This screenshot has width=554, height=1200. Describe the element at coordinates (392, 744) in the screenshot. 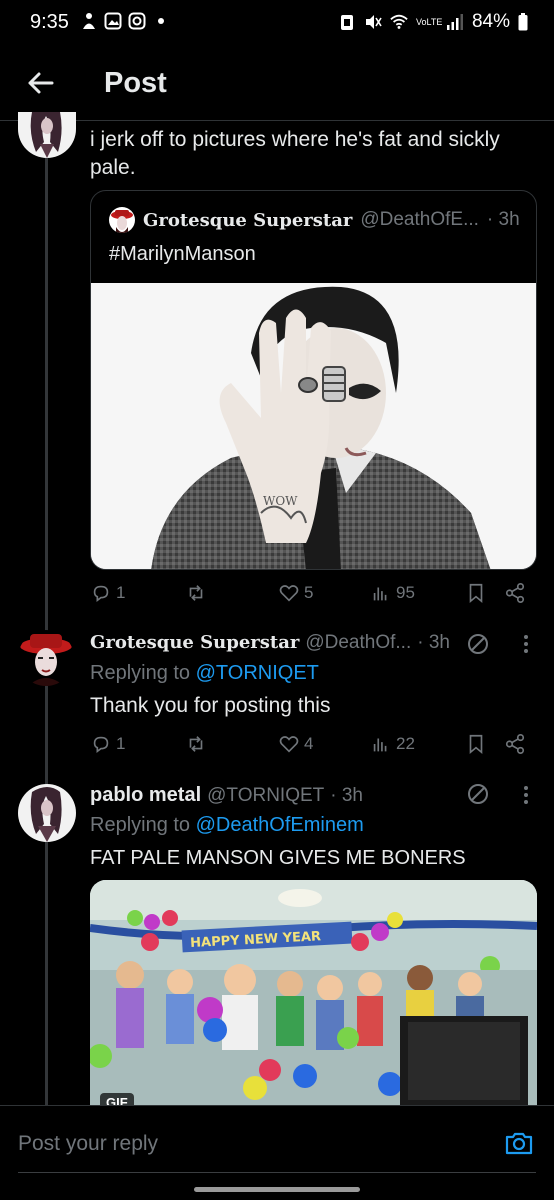

I see `views-button: 22` at that location.